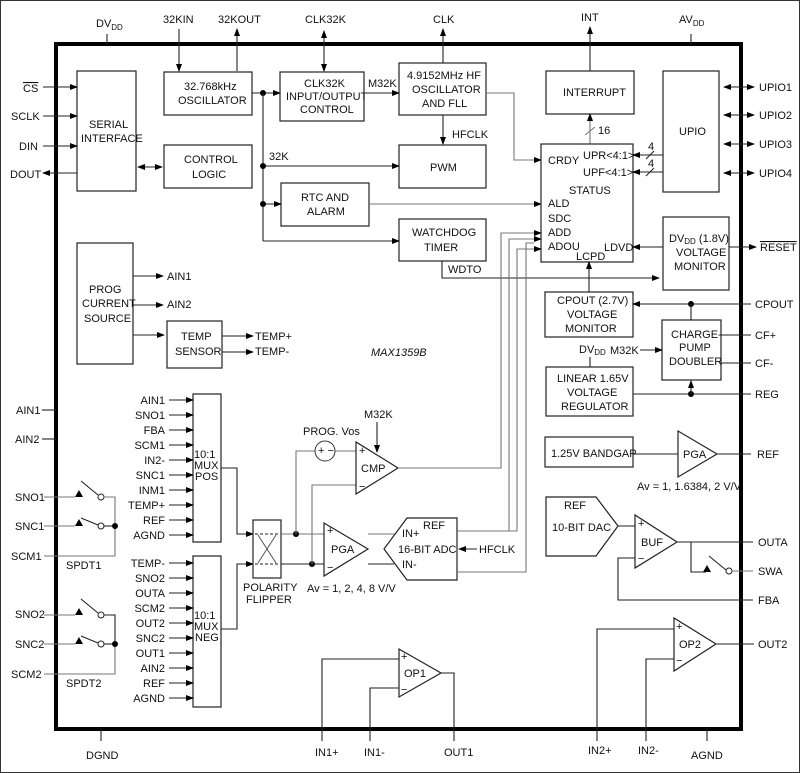  I want to click on pin-dvdd: DVDD, so click(109, 25).